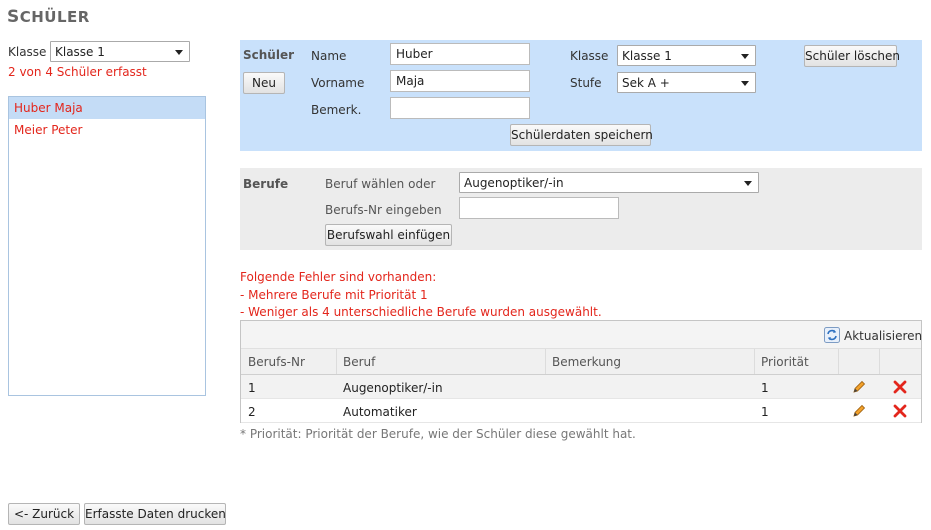 This screenshot has width=931, height=530. Describe the element at coordinates (334, 295) in the screenshot. I see `error-item: - Mehrere Berufe mit Priorität 1` at that location.